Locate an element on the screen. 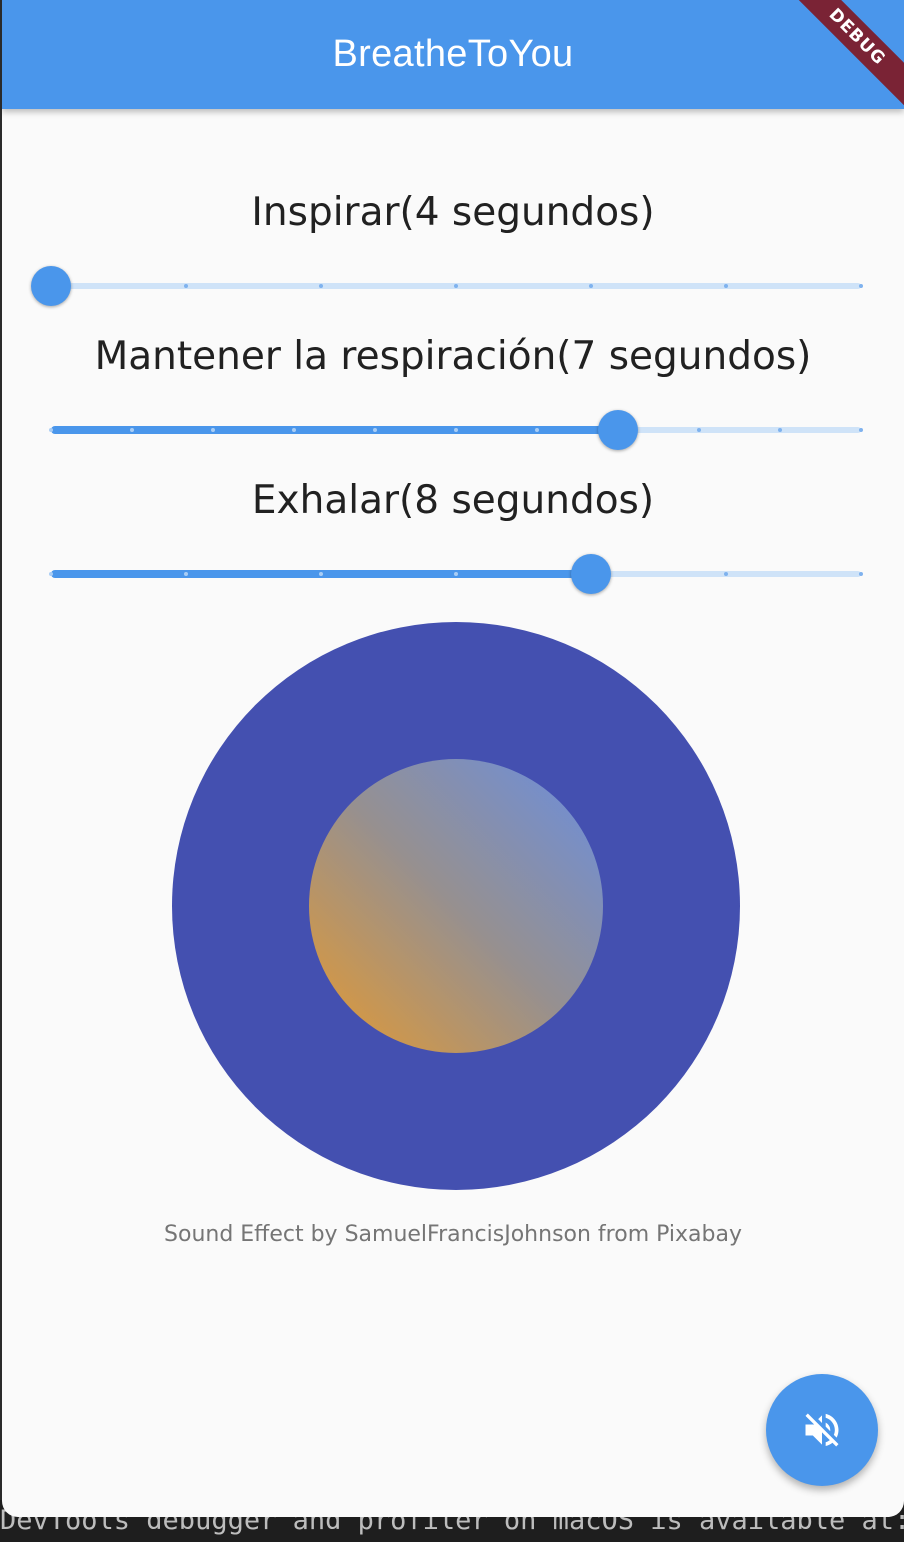 This screenshot has height=1542, width=904. app-title: BreatheToYou is located at coordinates (453, 54).